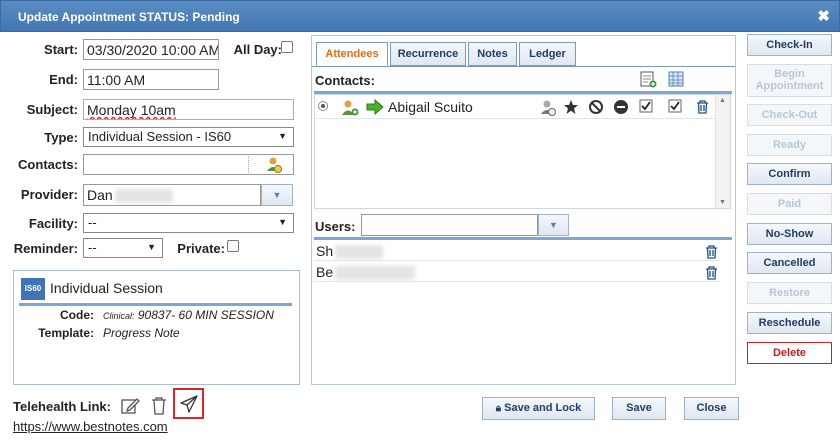 Image resolution: width=840 pixels, height=441 pixels. What do you see at coordinates (523, 66) in the screenshot?
I see `tab-strip-line` at bounding box center [523, 66].